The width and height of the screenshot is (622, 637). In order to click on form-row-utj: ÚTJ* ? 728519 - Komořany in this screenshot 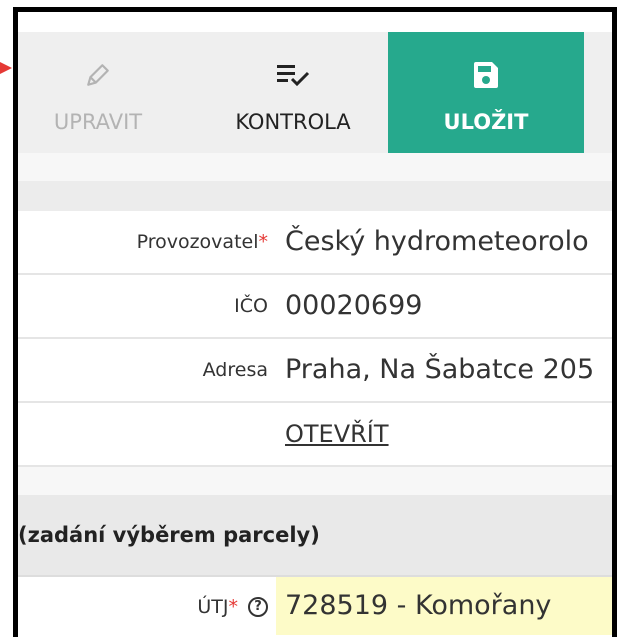, I will do `click(315, 607)`.